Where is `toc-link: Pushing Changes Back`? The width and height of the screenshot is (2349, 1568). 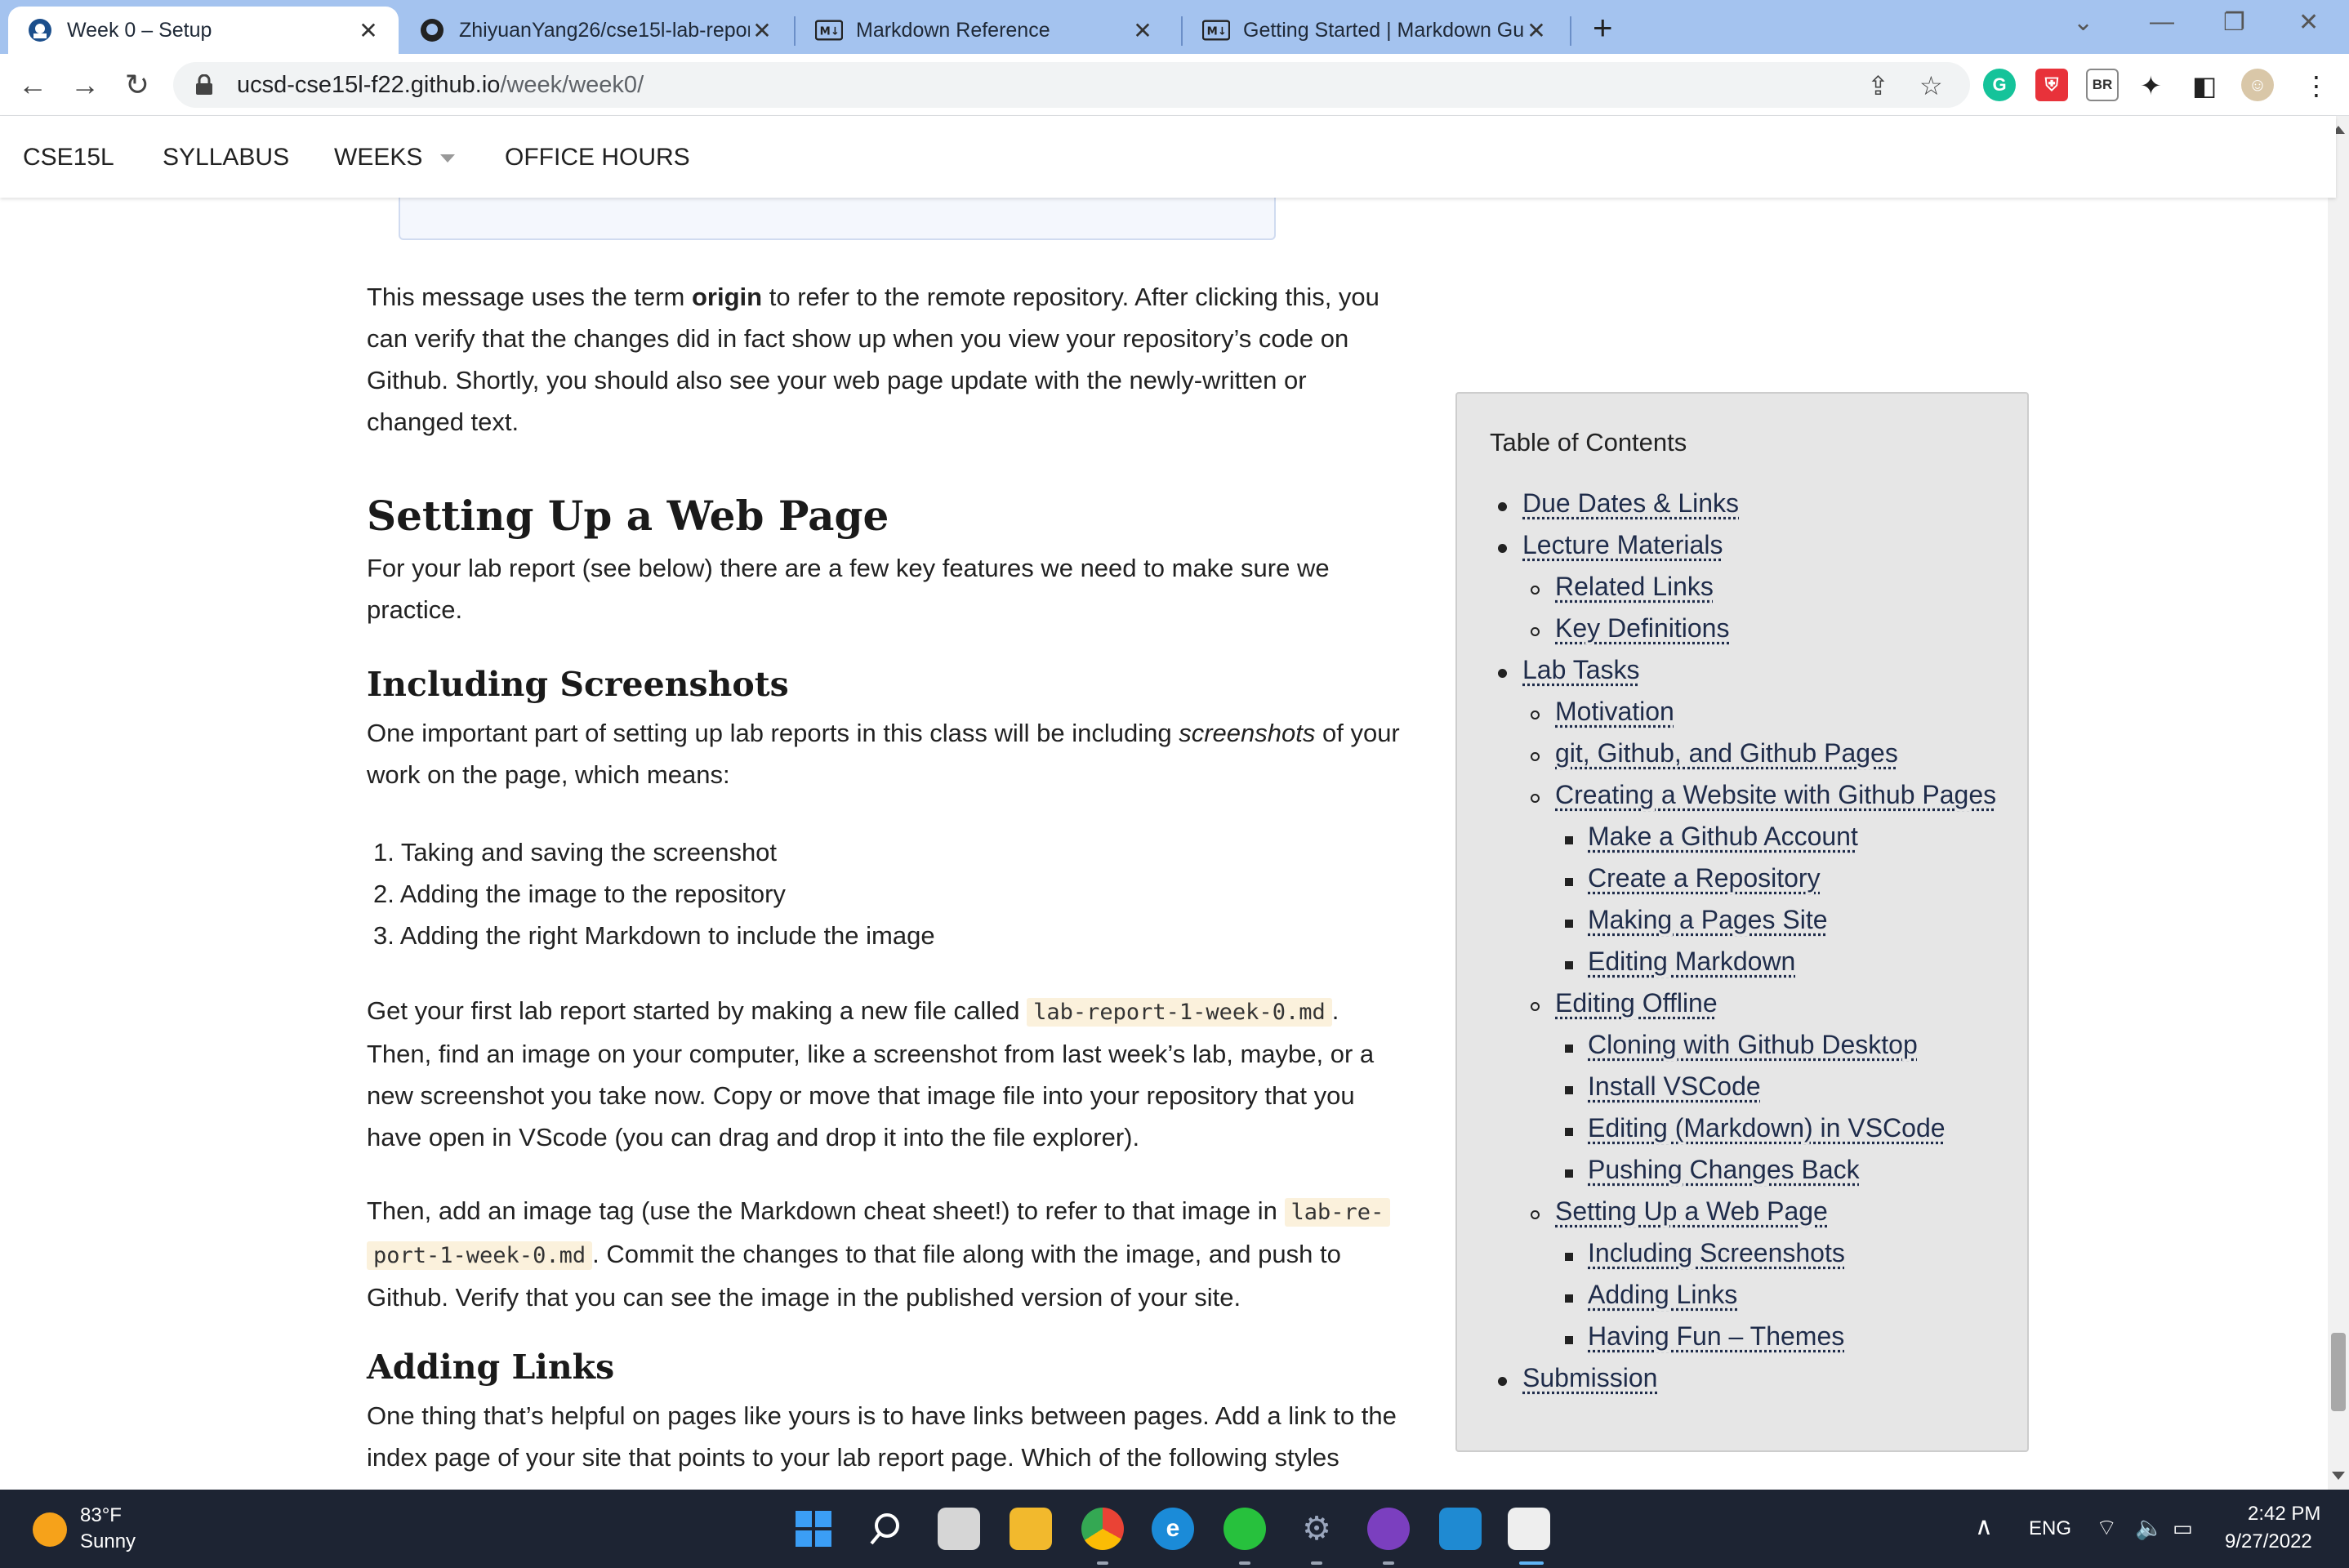
toc-link: Pushing Changes Back is located at coordinates (1712, 1170).